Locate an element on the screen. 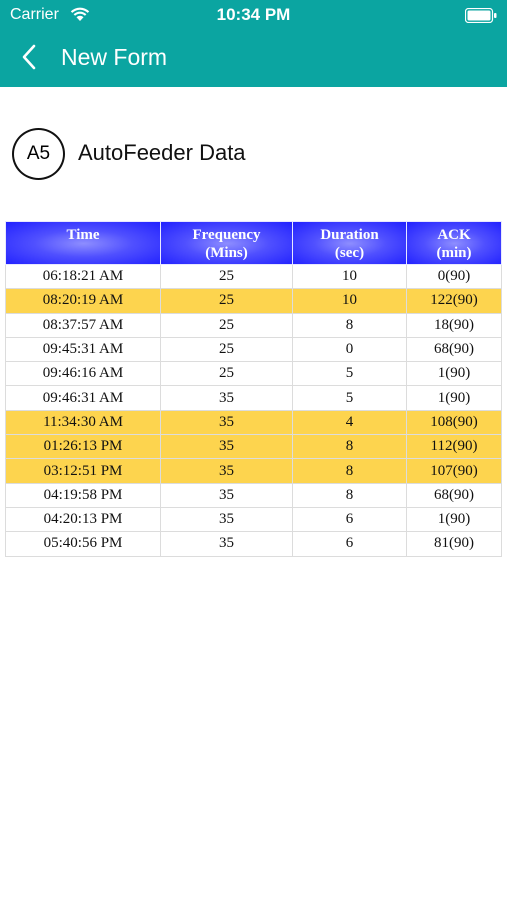 The image size is (507, 900). cell-ack: 122(90) is located at coordinates (454, 301).